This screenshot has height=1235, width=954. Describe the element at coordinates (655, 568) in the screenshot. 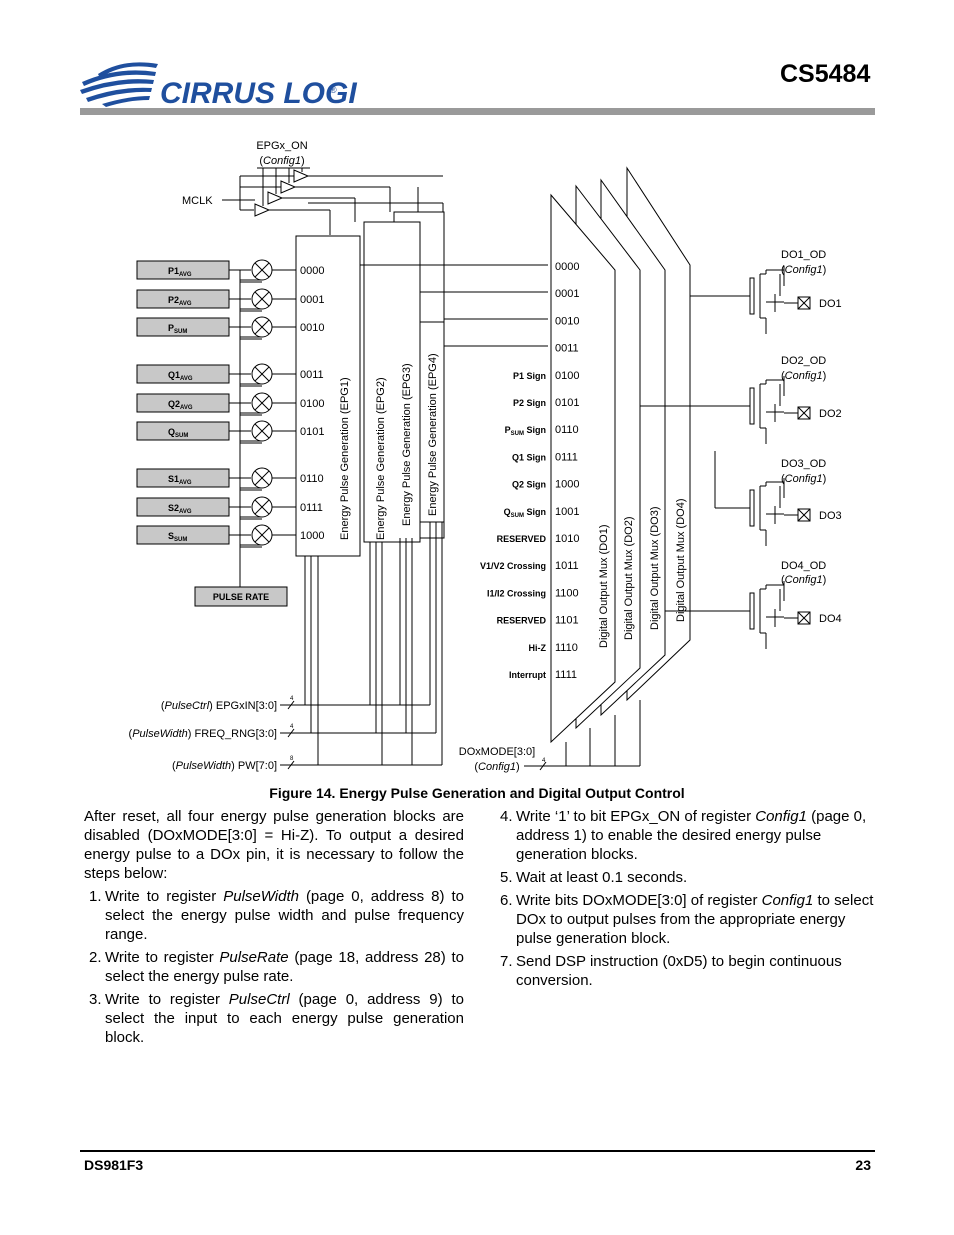

I see `mux-block-title: Digital Output Mux (DO3)` at that location.